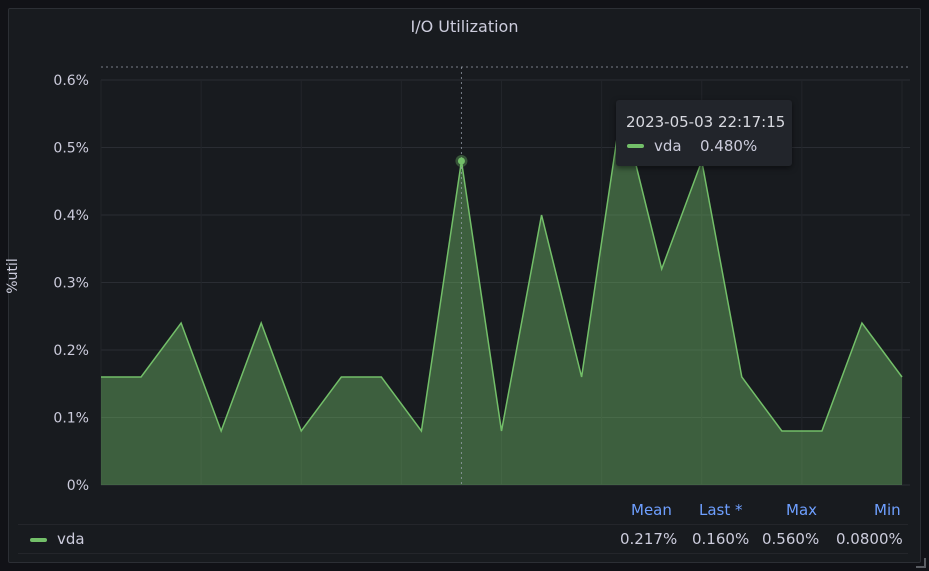  Describe the element at coordinates (729, 146) in the screenshot. I see `tooltip-series-value: 0.480%` at that location.